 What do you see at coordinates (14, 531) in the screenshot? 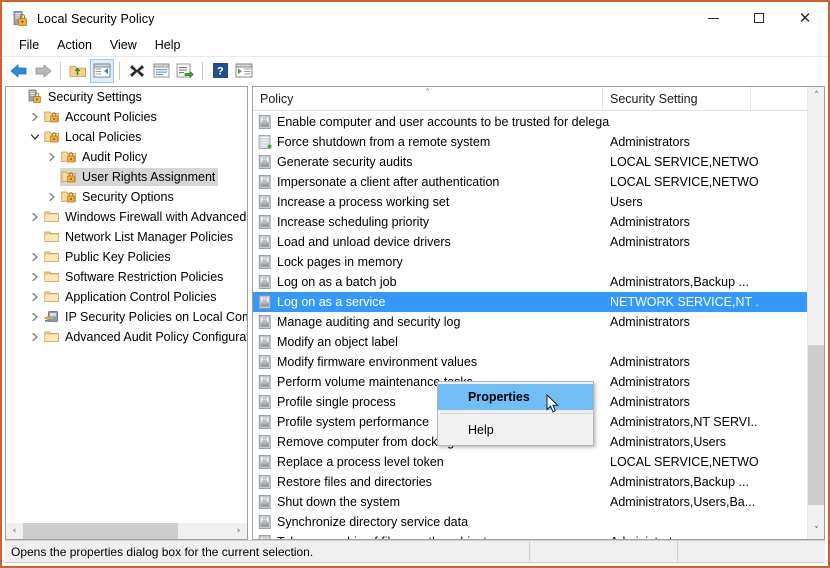
I see `scroll-left-icon: ‹` at bounding box center [14, 531].